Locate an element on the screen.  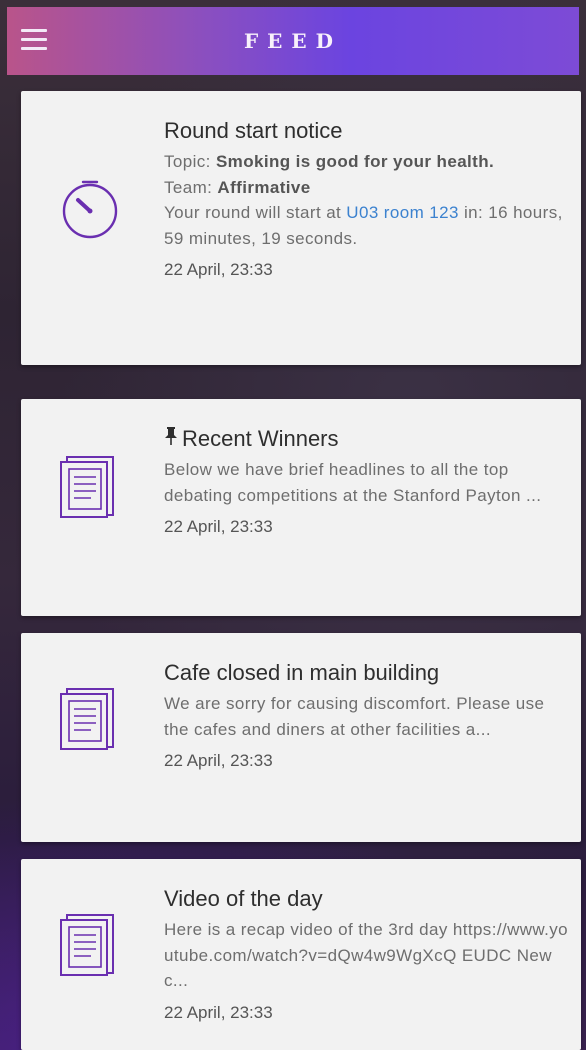
team-label: Team: is located at coordinates (188, 187).